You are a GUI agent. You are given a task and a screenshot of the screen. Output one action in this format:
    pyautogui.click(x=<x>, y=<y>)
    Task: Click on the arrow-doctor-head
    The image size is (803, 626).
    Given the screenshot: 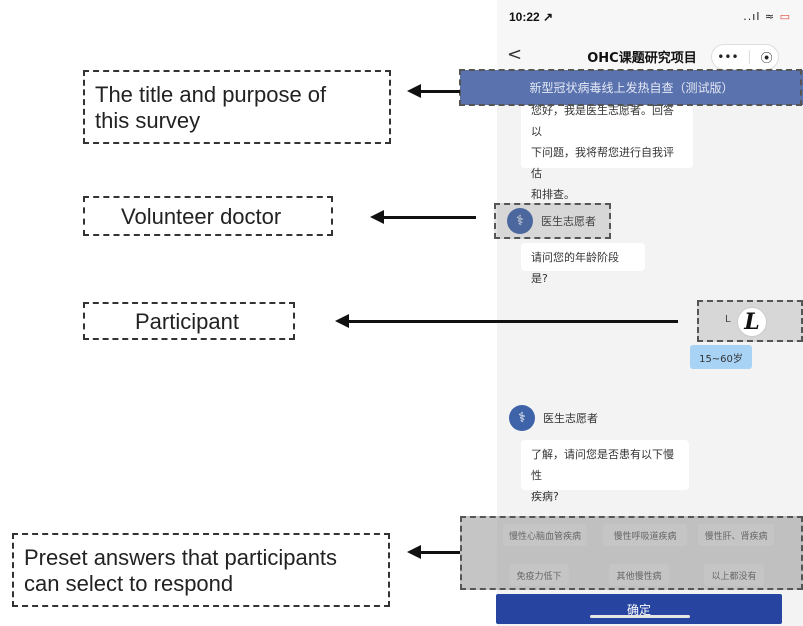 What is the action you would take?
    pyautogui.click(x=377, y=217)
    